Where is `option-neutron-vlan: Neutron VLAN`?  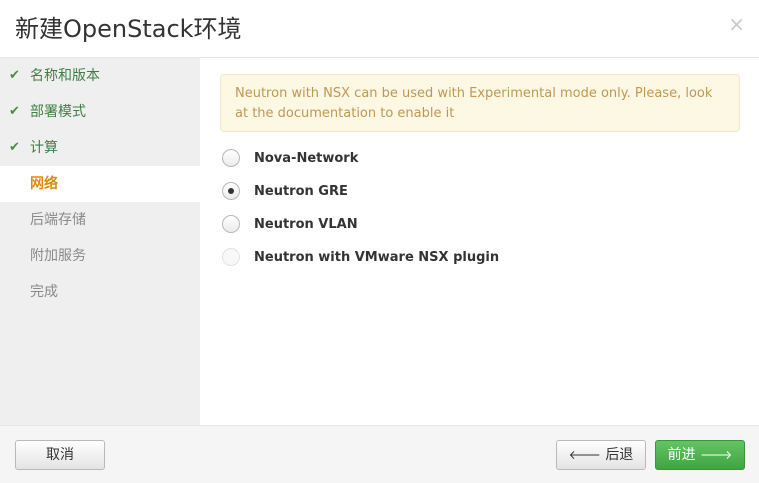 option-neutron-vlan: Neutron VLAN is located at coordinates (290, 224).